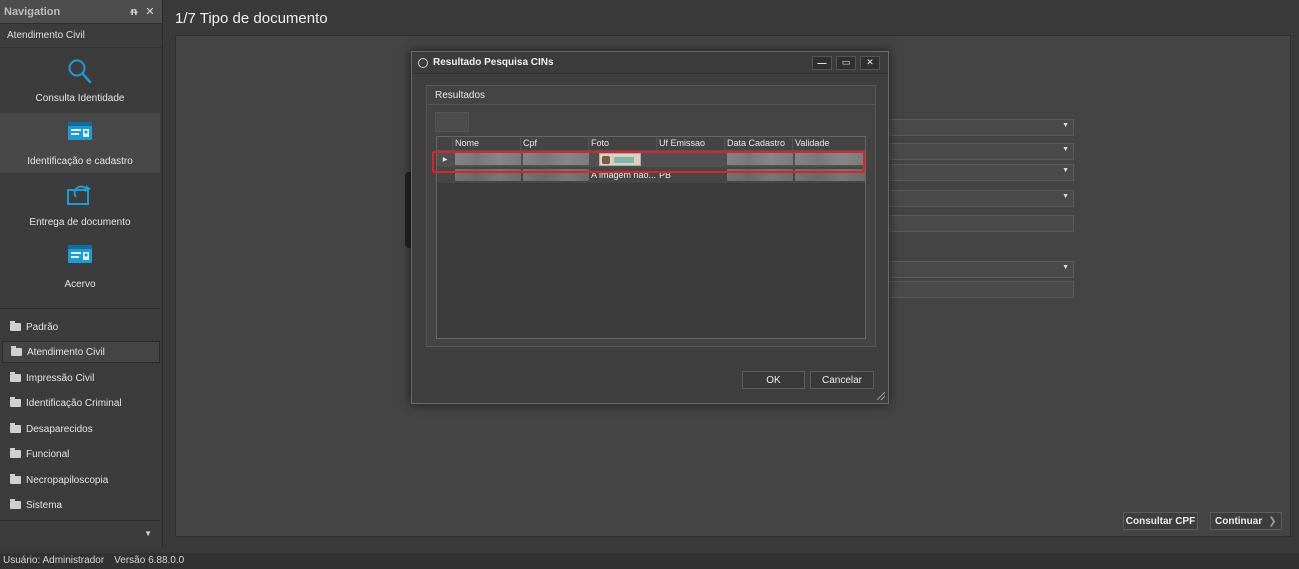 This screenshot has height=569, width=1299. Describe the element at coordinates (150, 11) in the screenshot. I see `close-icon: ✕` at that location.